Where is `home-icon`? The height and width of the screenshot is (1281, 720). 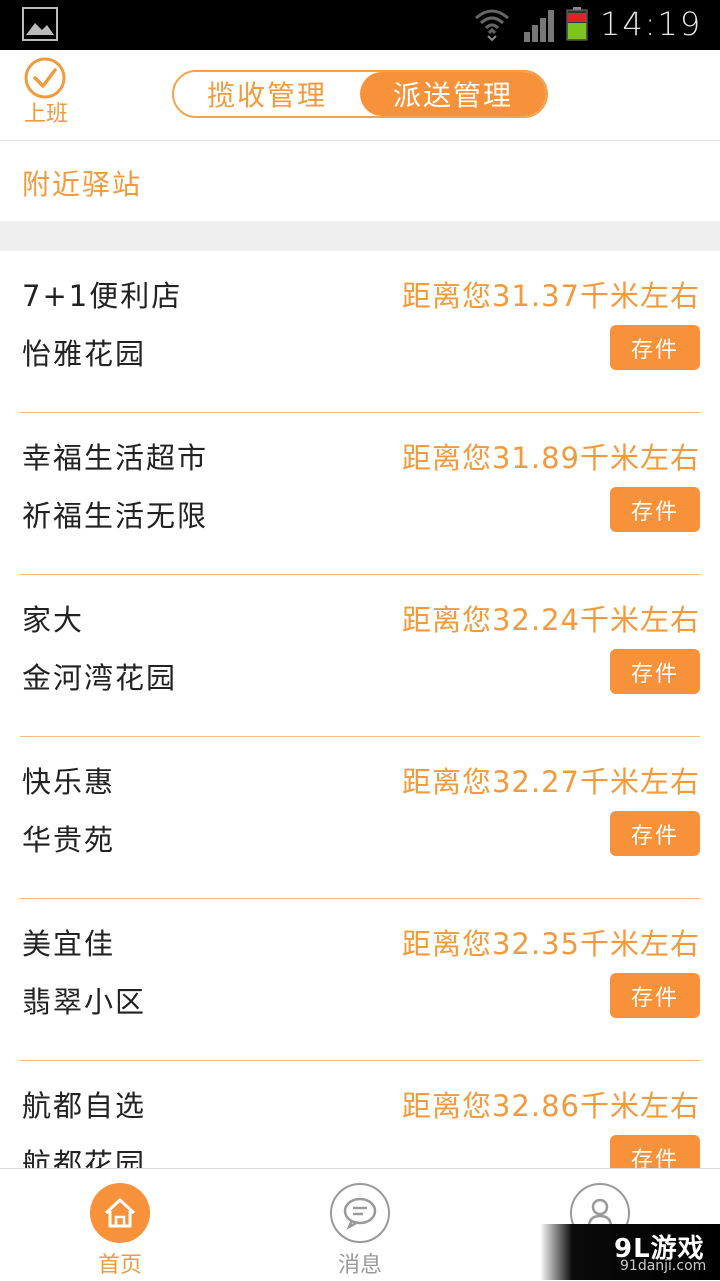
home-icon is located at coordinates (120, 1213).